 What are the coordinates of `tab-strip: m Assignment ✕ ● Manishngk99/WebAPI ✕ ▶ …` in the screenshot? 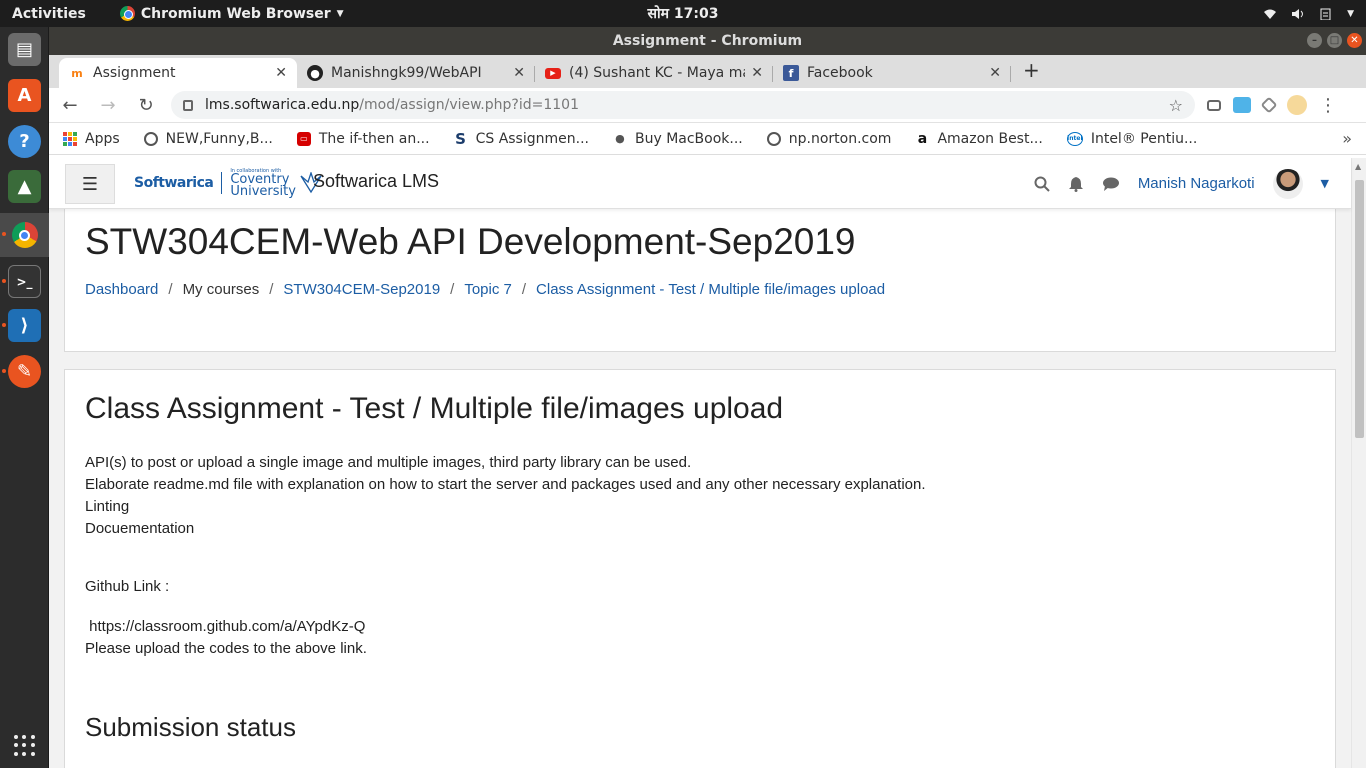 It's located at (707, 71).